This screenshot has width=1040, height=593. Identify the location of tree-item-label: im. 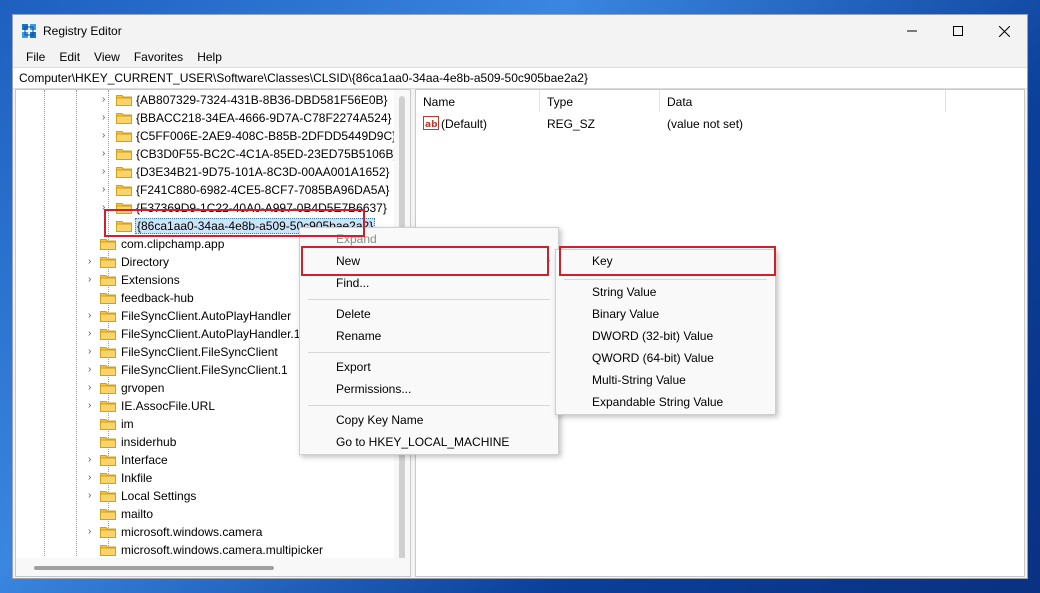
(127, 424).